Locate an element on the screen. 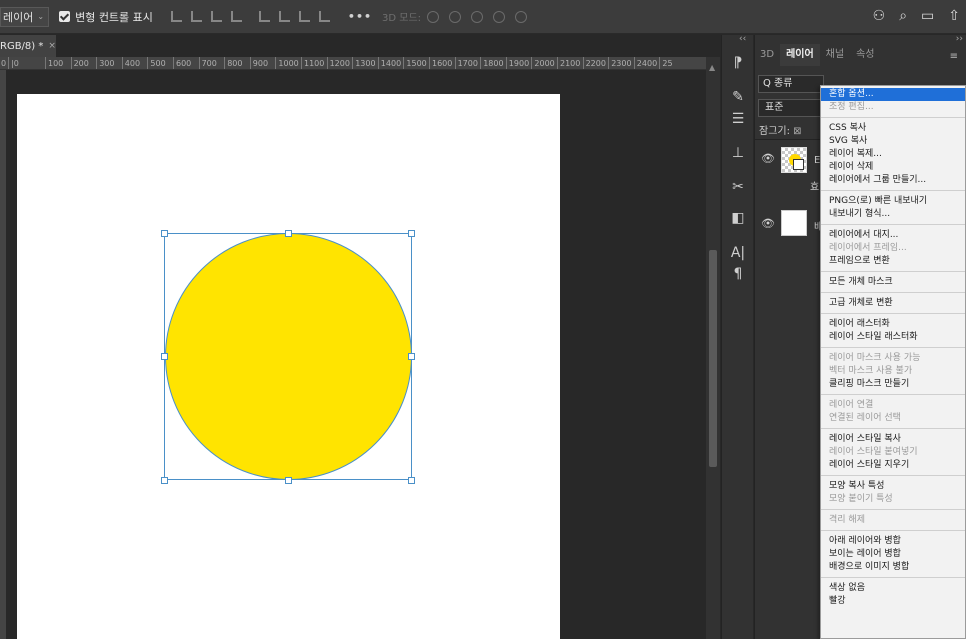 The width and height of the screenshot is (966, 639). lock-label: 잠그기: is located at coordinates (774, 131).